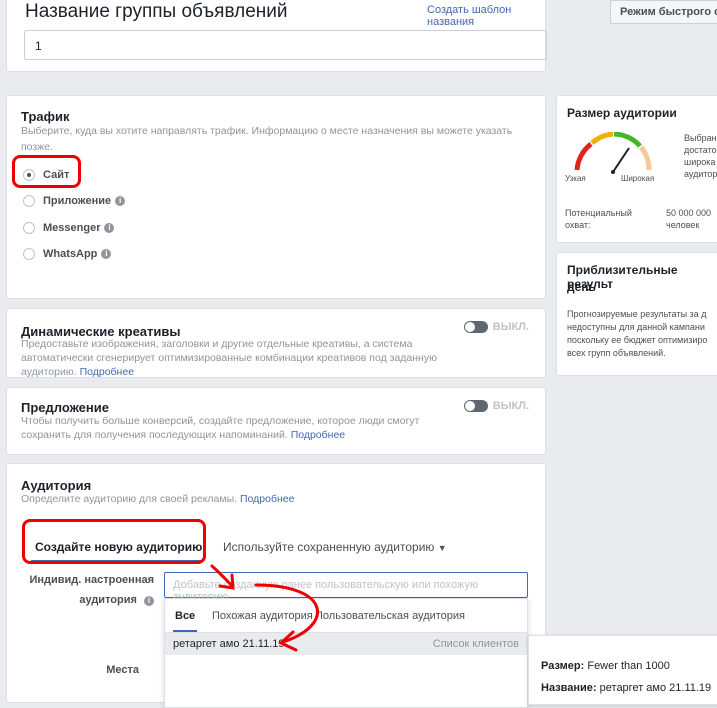  What do you see at coordinates (700, 162) in the screenshot?
I see `audience-size-desc-3: широка` at bounding box center [700, 162].